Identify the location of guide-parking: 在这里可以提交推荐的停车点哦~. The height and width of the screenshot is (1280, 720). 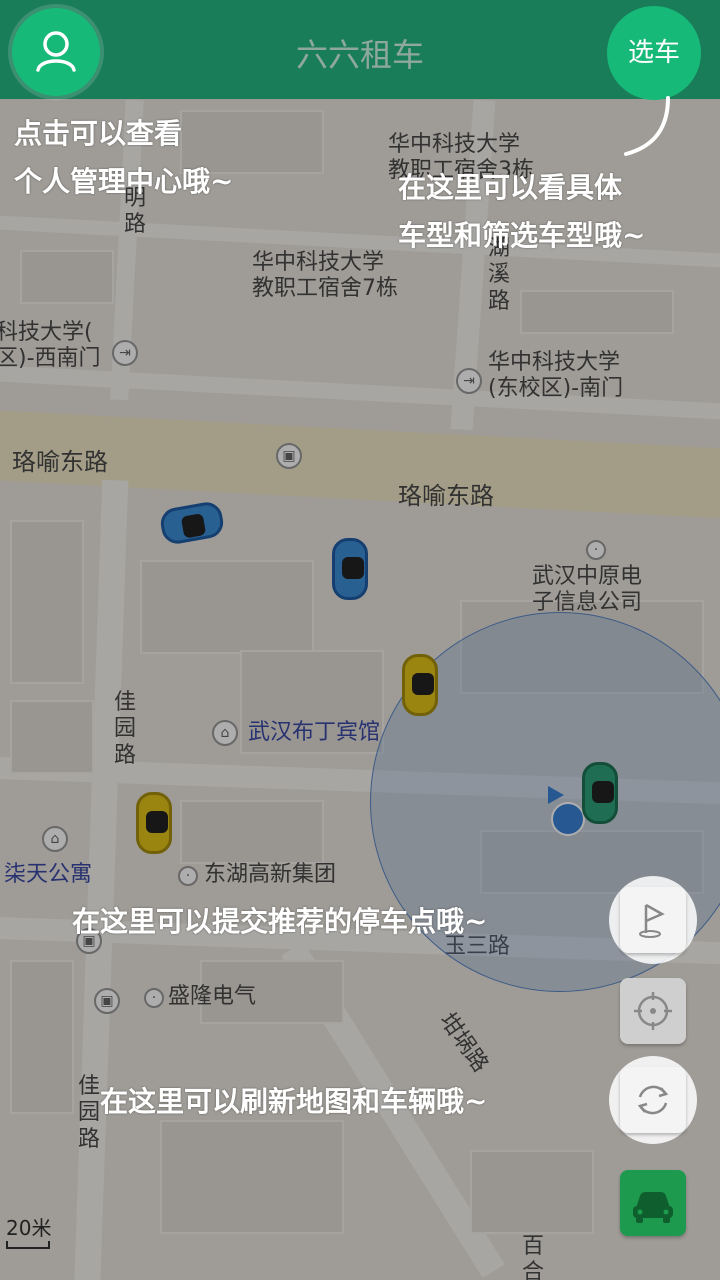
(280, 921).